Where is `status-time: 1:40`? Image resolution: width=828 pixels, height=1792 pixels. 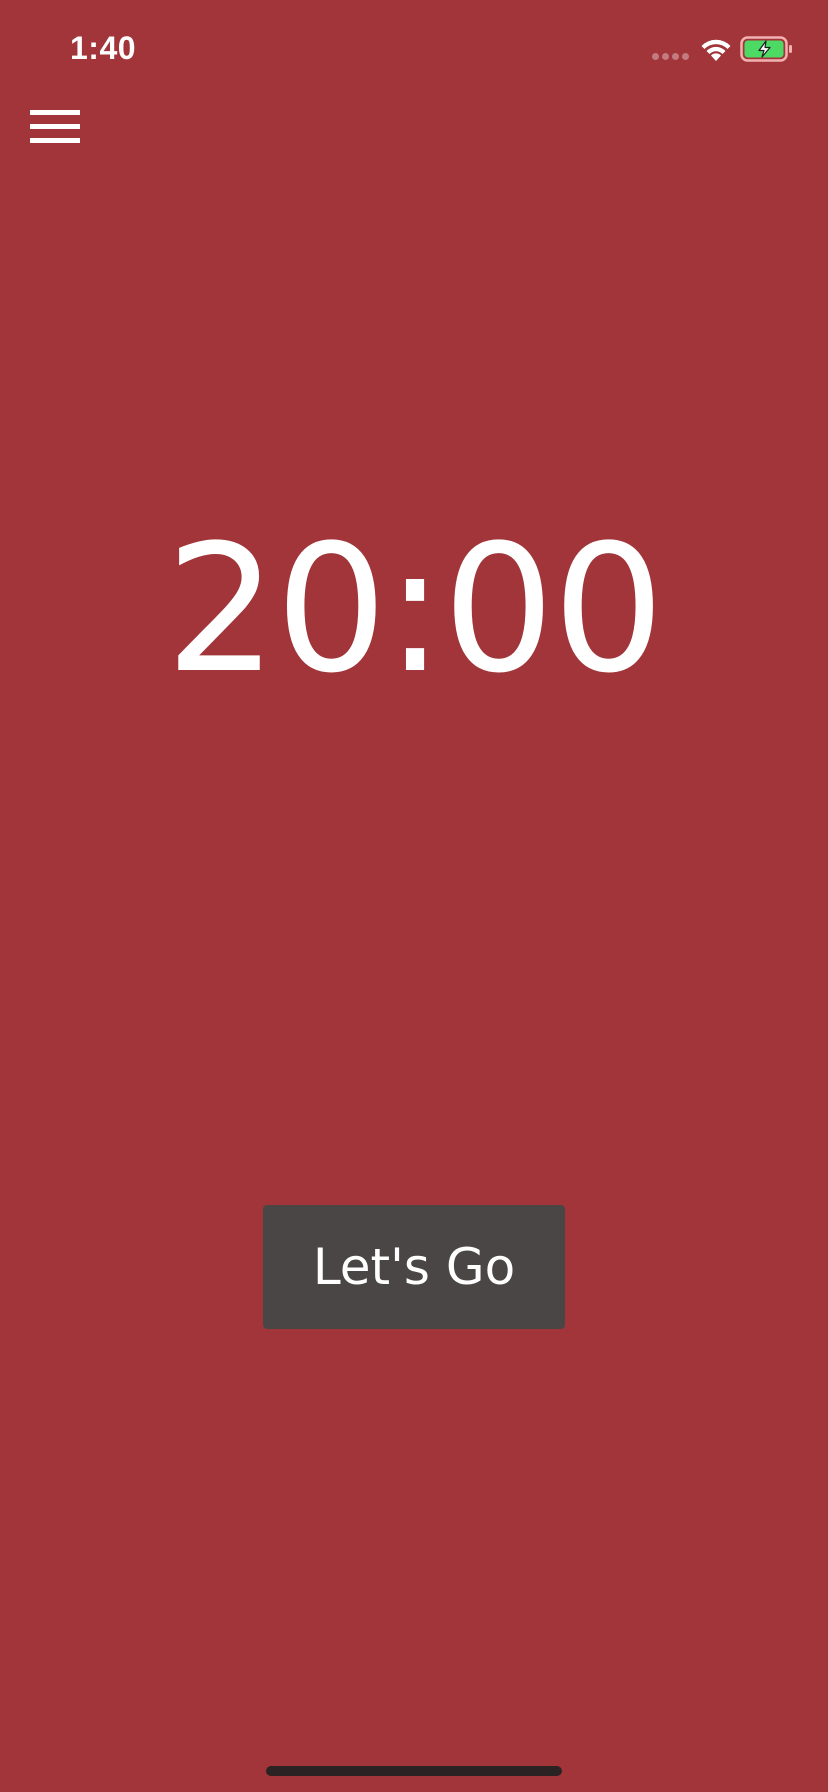
status-time: 1:40 is located at coordinates (103, 48).